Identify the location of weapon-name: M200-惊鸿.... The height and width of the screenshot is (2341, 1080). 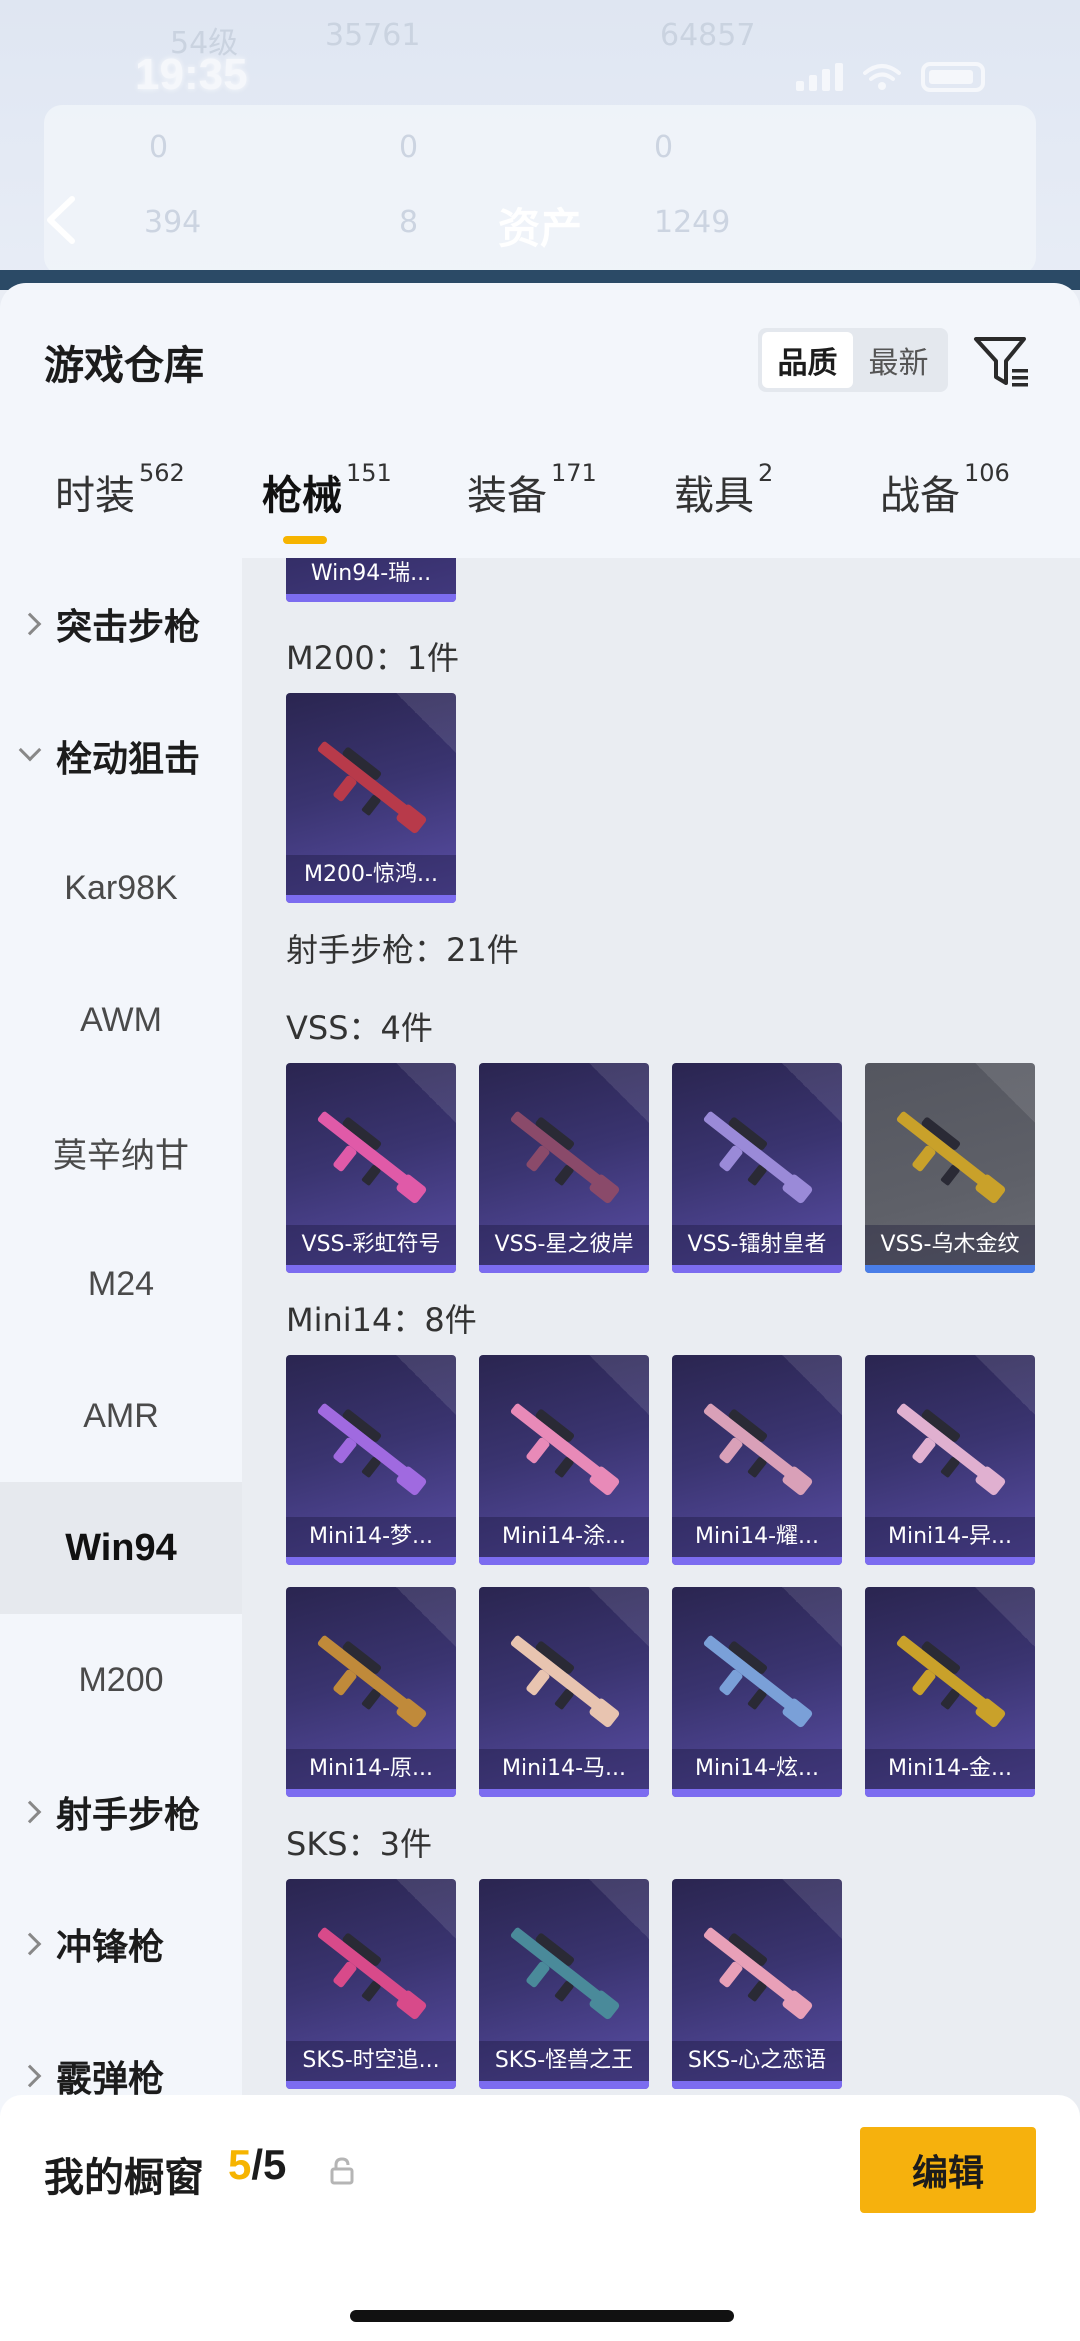
(371, 875).